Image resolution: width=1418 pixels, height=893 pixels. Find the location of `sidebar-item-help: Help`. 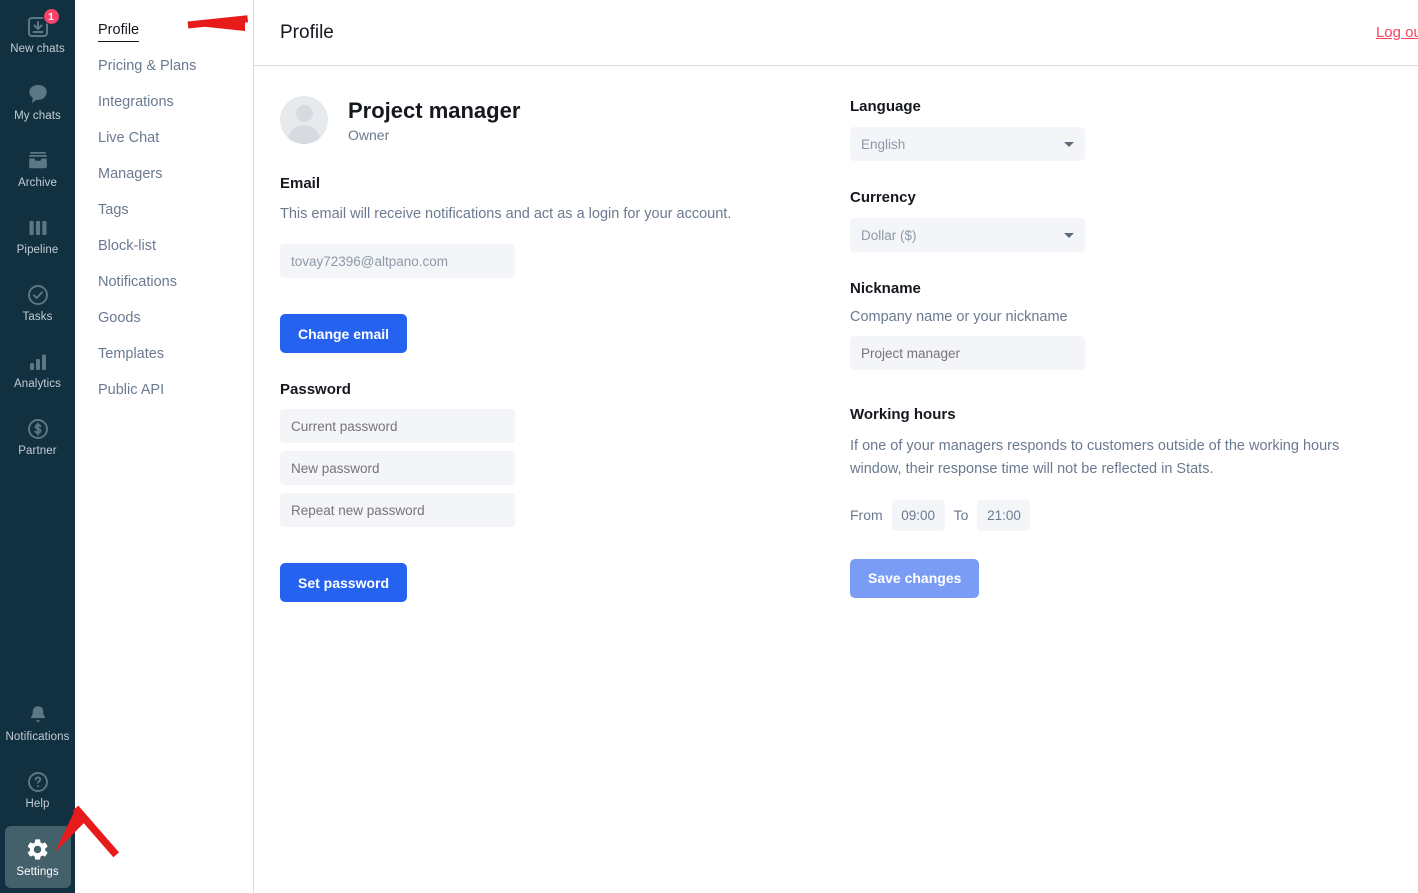

sidebar-item-help: Help is located at coordinates (38, 790).